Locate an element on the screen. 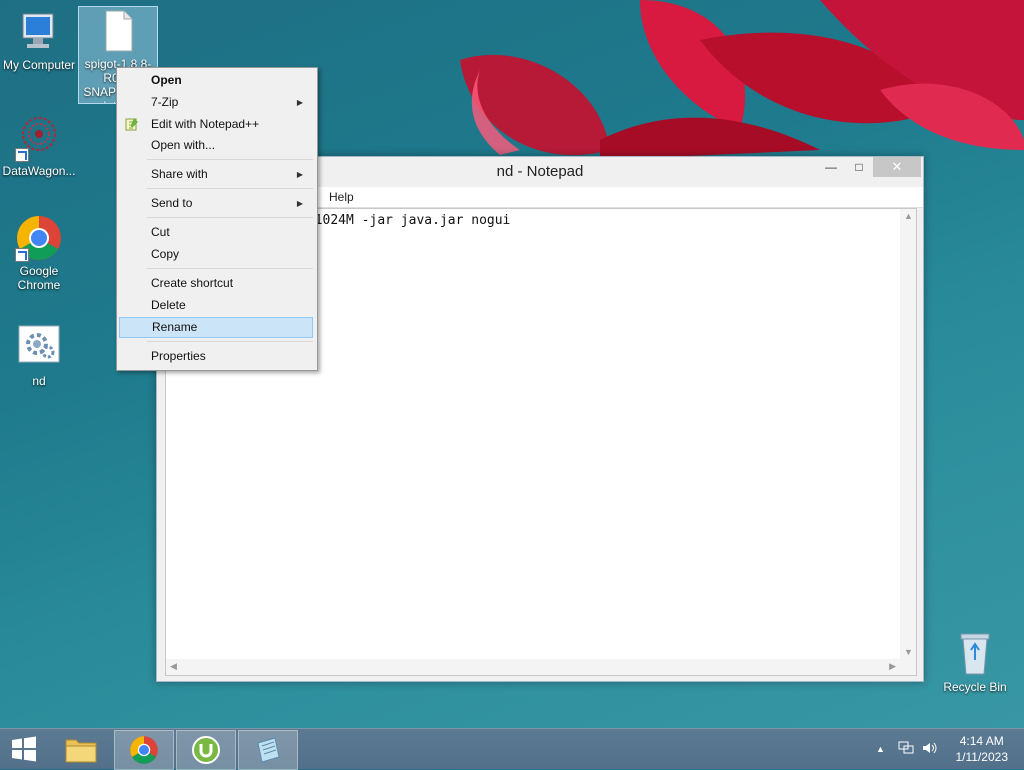 This screenshot has width=1024, height=770. desktop-icon-google-chrome: Google Chrome is located at coordinates (39, 253).